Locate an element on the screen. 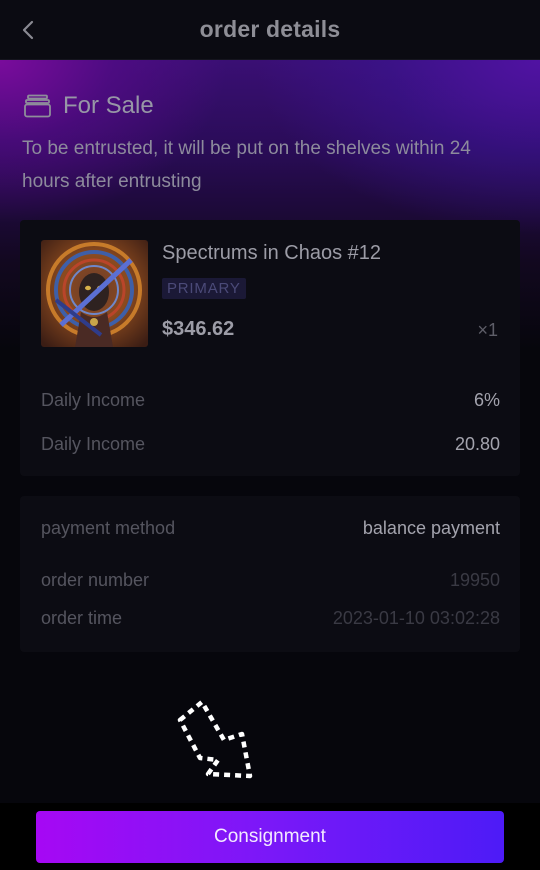  consignment-button: Consignment is located at coordinates (270, 837).